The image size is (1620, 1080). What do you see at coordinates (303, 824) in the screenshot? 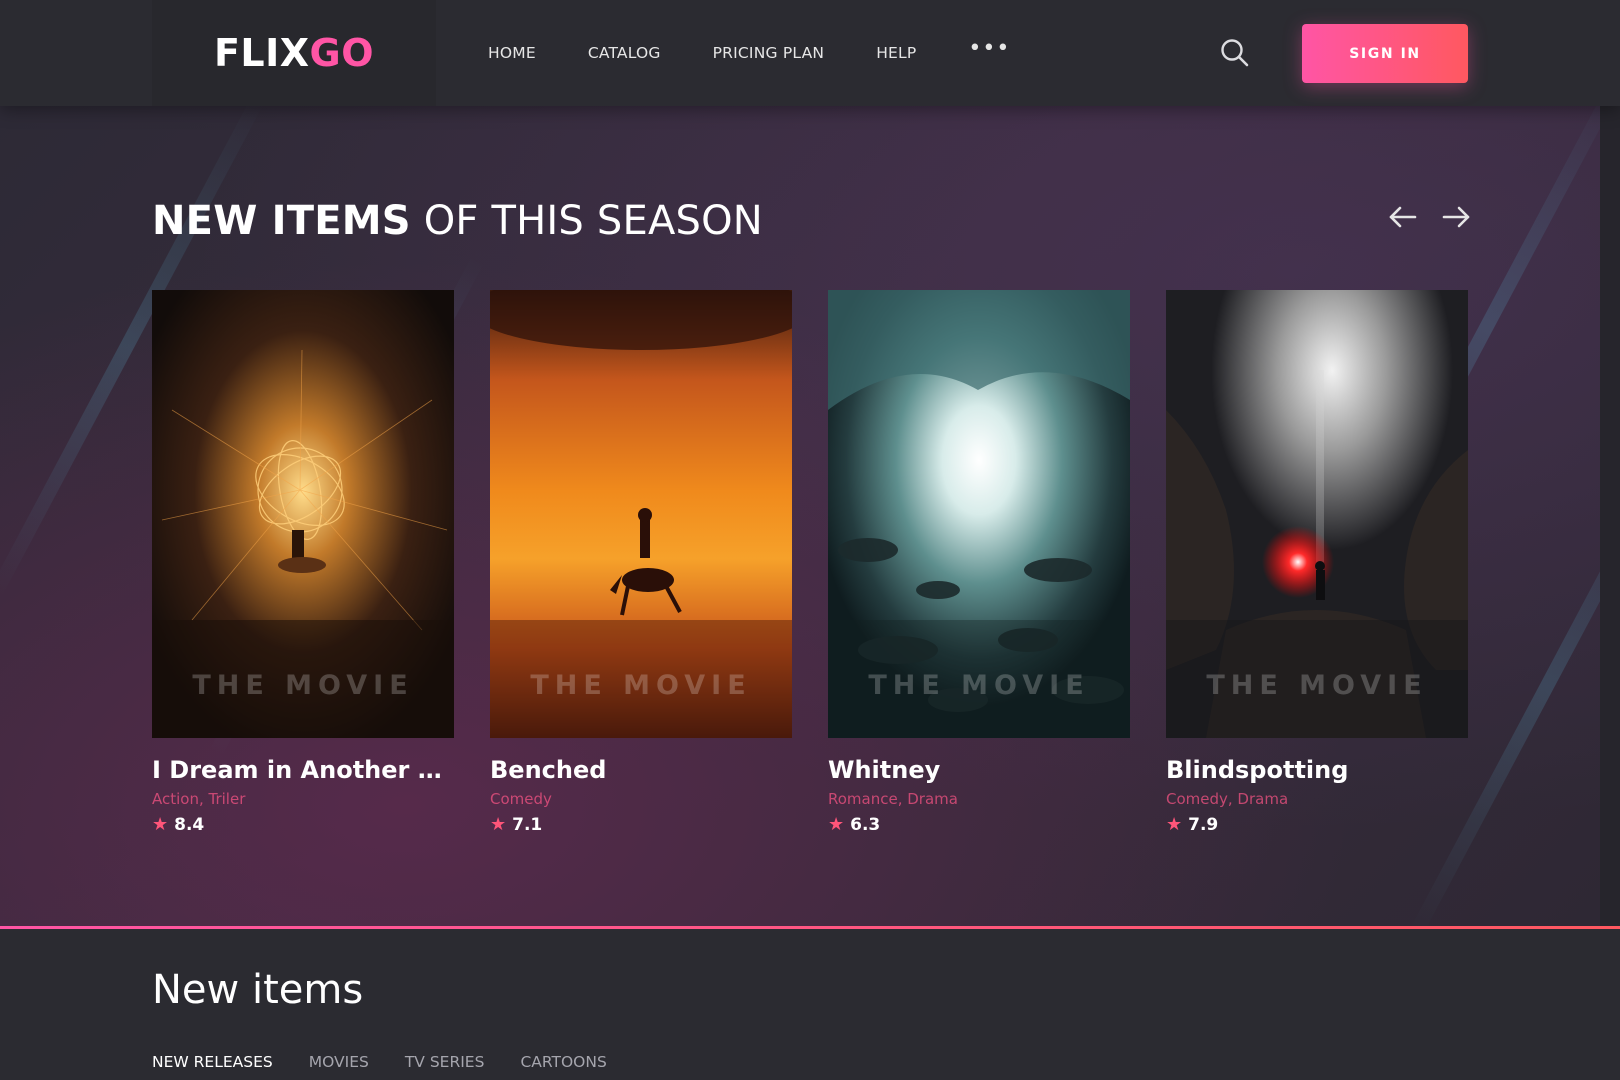
I see `movie-rating: ★ 8.4` at bounding box center [303, 824].